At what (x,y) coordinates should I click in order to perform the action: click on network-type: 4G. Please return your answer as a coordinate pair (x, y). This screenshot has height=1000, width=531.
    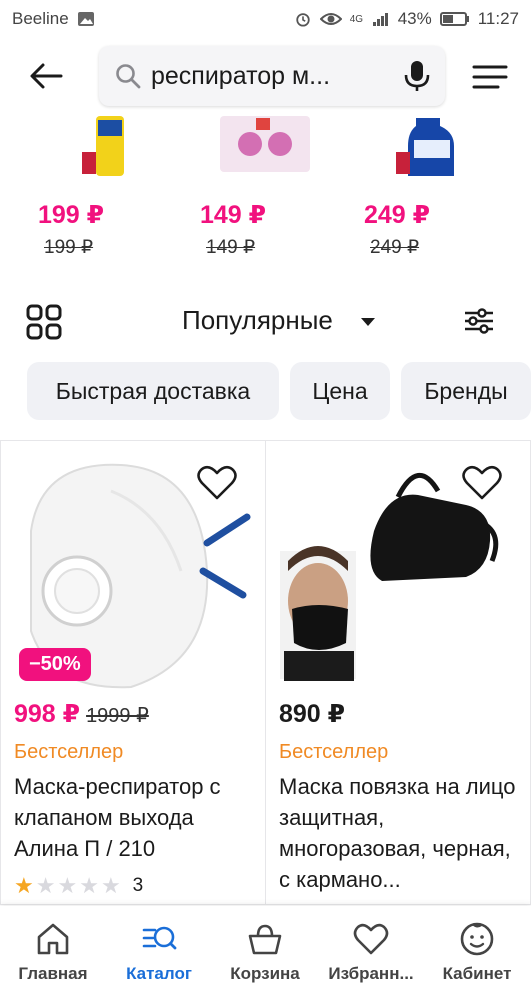
    Looking at the image, I should click on (356, 19).